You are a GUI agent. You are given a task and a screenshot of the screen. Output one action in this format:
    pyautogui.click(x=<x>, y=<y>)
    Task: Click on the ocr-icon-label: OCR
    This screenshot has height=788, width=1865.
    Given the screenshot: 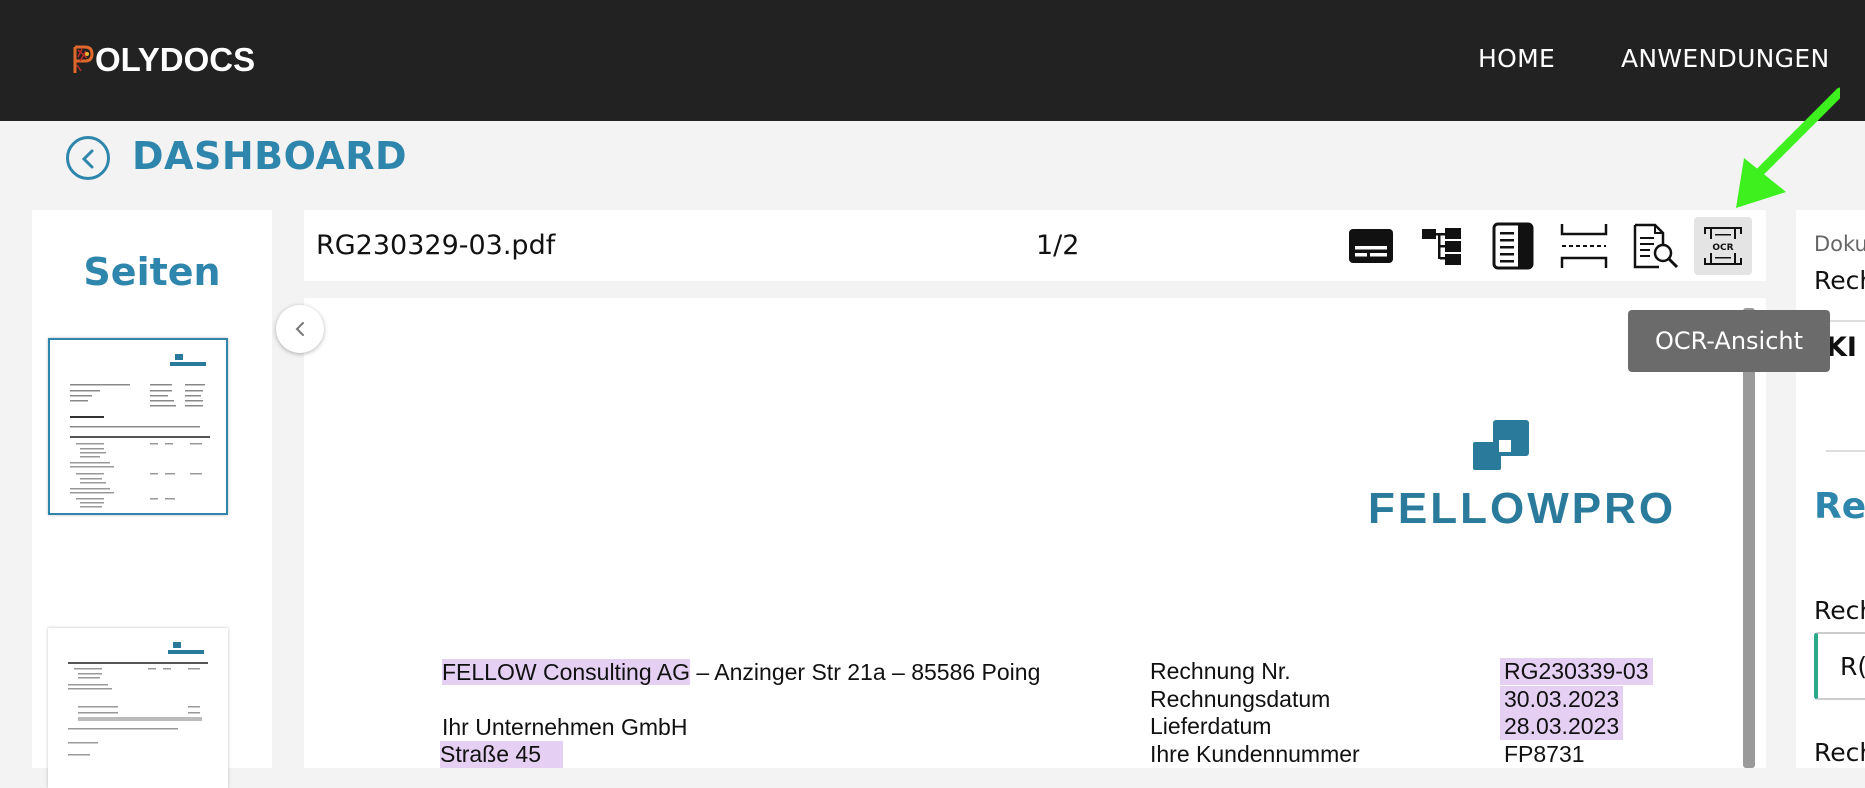 What is the action you would take?
    pyautogui.click(x=1722, y=248)
    